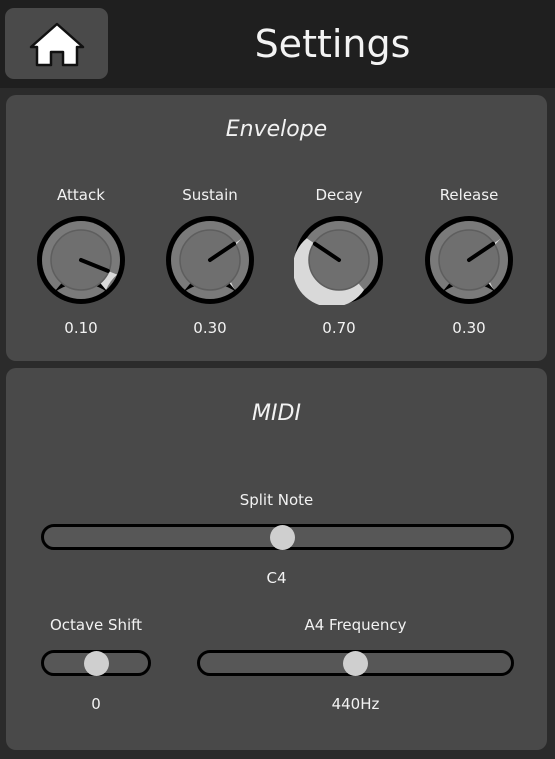 Image resolution: width=555 pixels, height=759 pixels. Describe the element at coordinates (276, 413) in the screenshot. I see `midi-title: MIDI` at that location.